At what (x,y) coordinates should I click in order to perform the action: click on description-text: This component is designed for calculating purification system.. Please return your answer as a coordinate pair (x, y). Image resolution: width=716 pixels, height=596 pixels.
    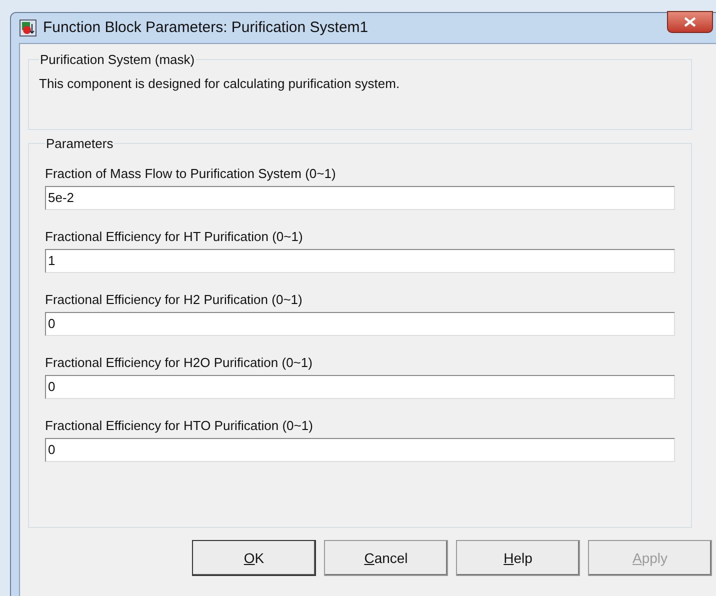
    Looking at the image, I should click on (220, 83).